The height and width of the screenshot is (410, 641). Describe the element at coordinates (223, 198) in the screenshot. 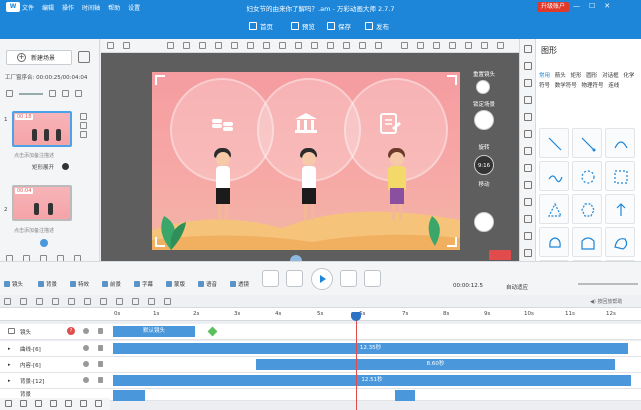

I see `character-woman-left` at that location.